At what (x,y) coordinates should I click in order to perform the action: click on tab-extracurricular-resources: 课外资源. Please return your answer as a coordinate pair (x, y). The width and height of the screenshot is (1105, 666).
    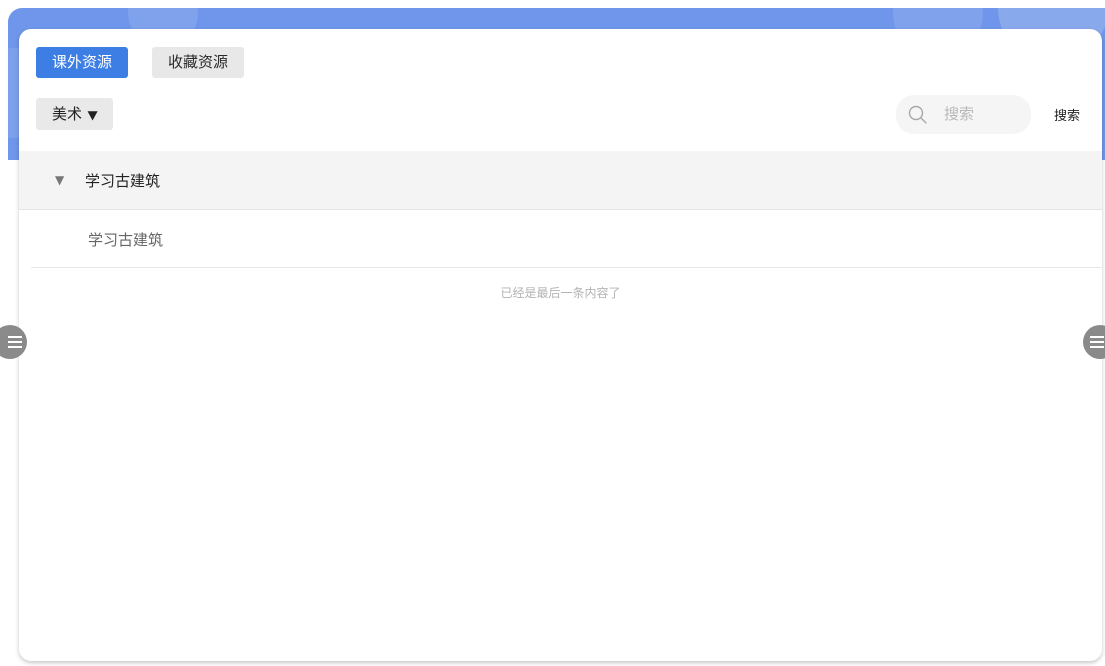
    Looking at the image, I should click on (82, 62).